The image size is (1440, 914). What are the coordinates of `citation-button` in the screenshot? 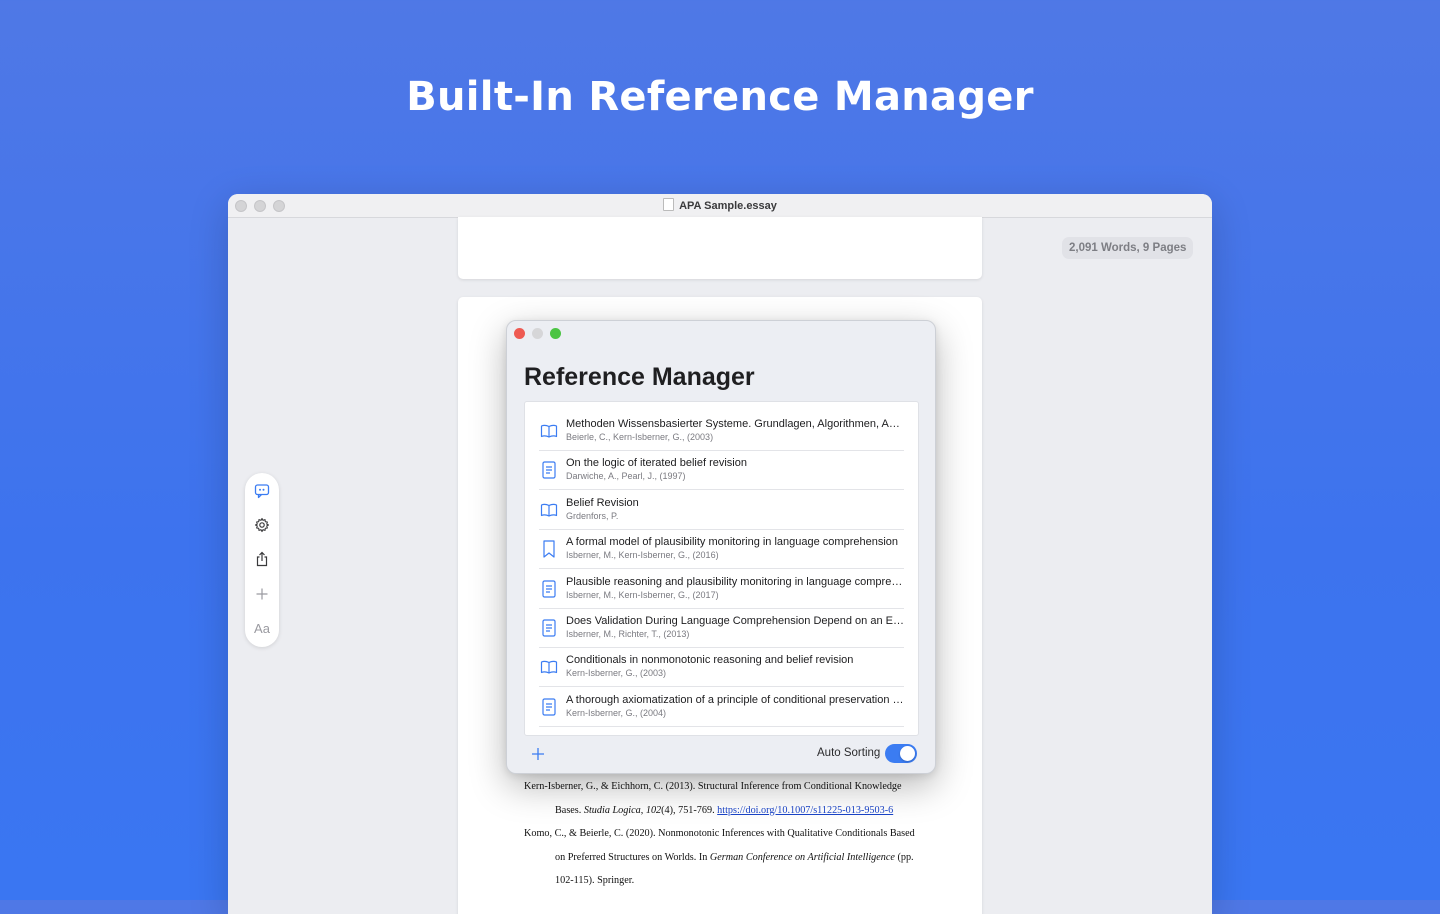 It's located at (262, 491).